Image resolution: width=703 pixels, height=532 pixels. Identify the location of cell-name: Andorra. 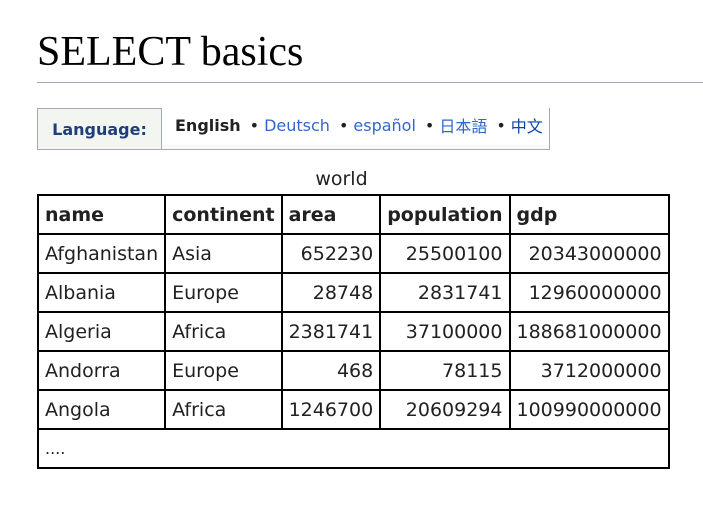
(101, 370).